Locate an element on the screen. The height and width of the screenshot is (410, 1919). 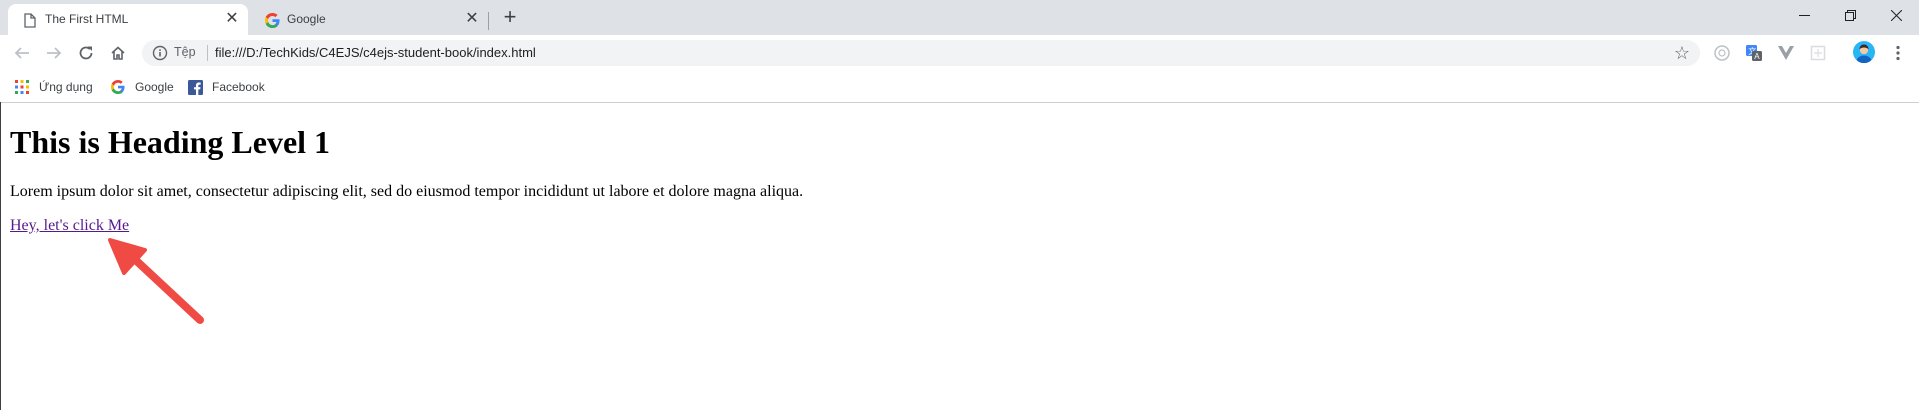
bookmark-facebook: Facebook is located at coordinates (226, 87).